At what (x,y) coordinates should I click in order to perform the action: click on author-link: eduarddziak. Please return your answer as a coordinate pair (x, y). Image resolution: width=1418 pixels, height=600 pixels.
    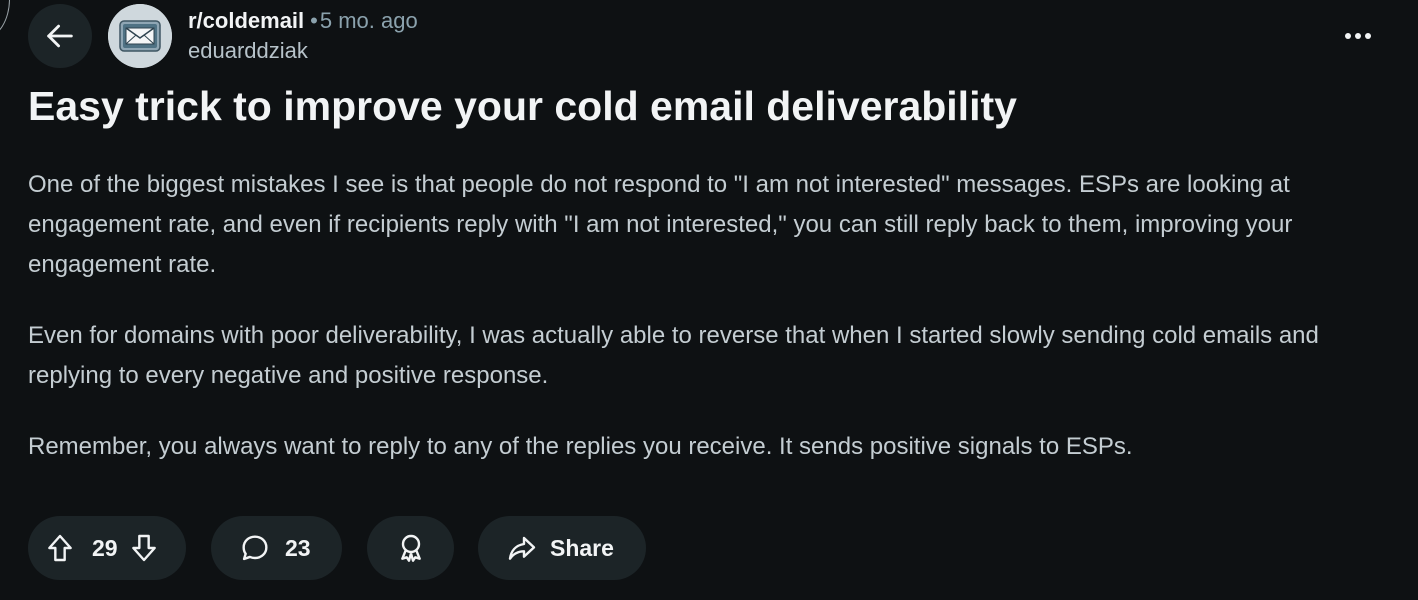
    Looking at the image, I should click on (303, 51).